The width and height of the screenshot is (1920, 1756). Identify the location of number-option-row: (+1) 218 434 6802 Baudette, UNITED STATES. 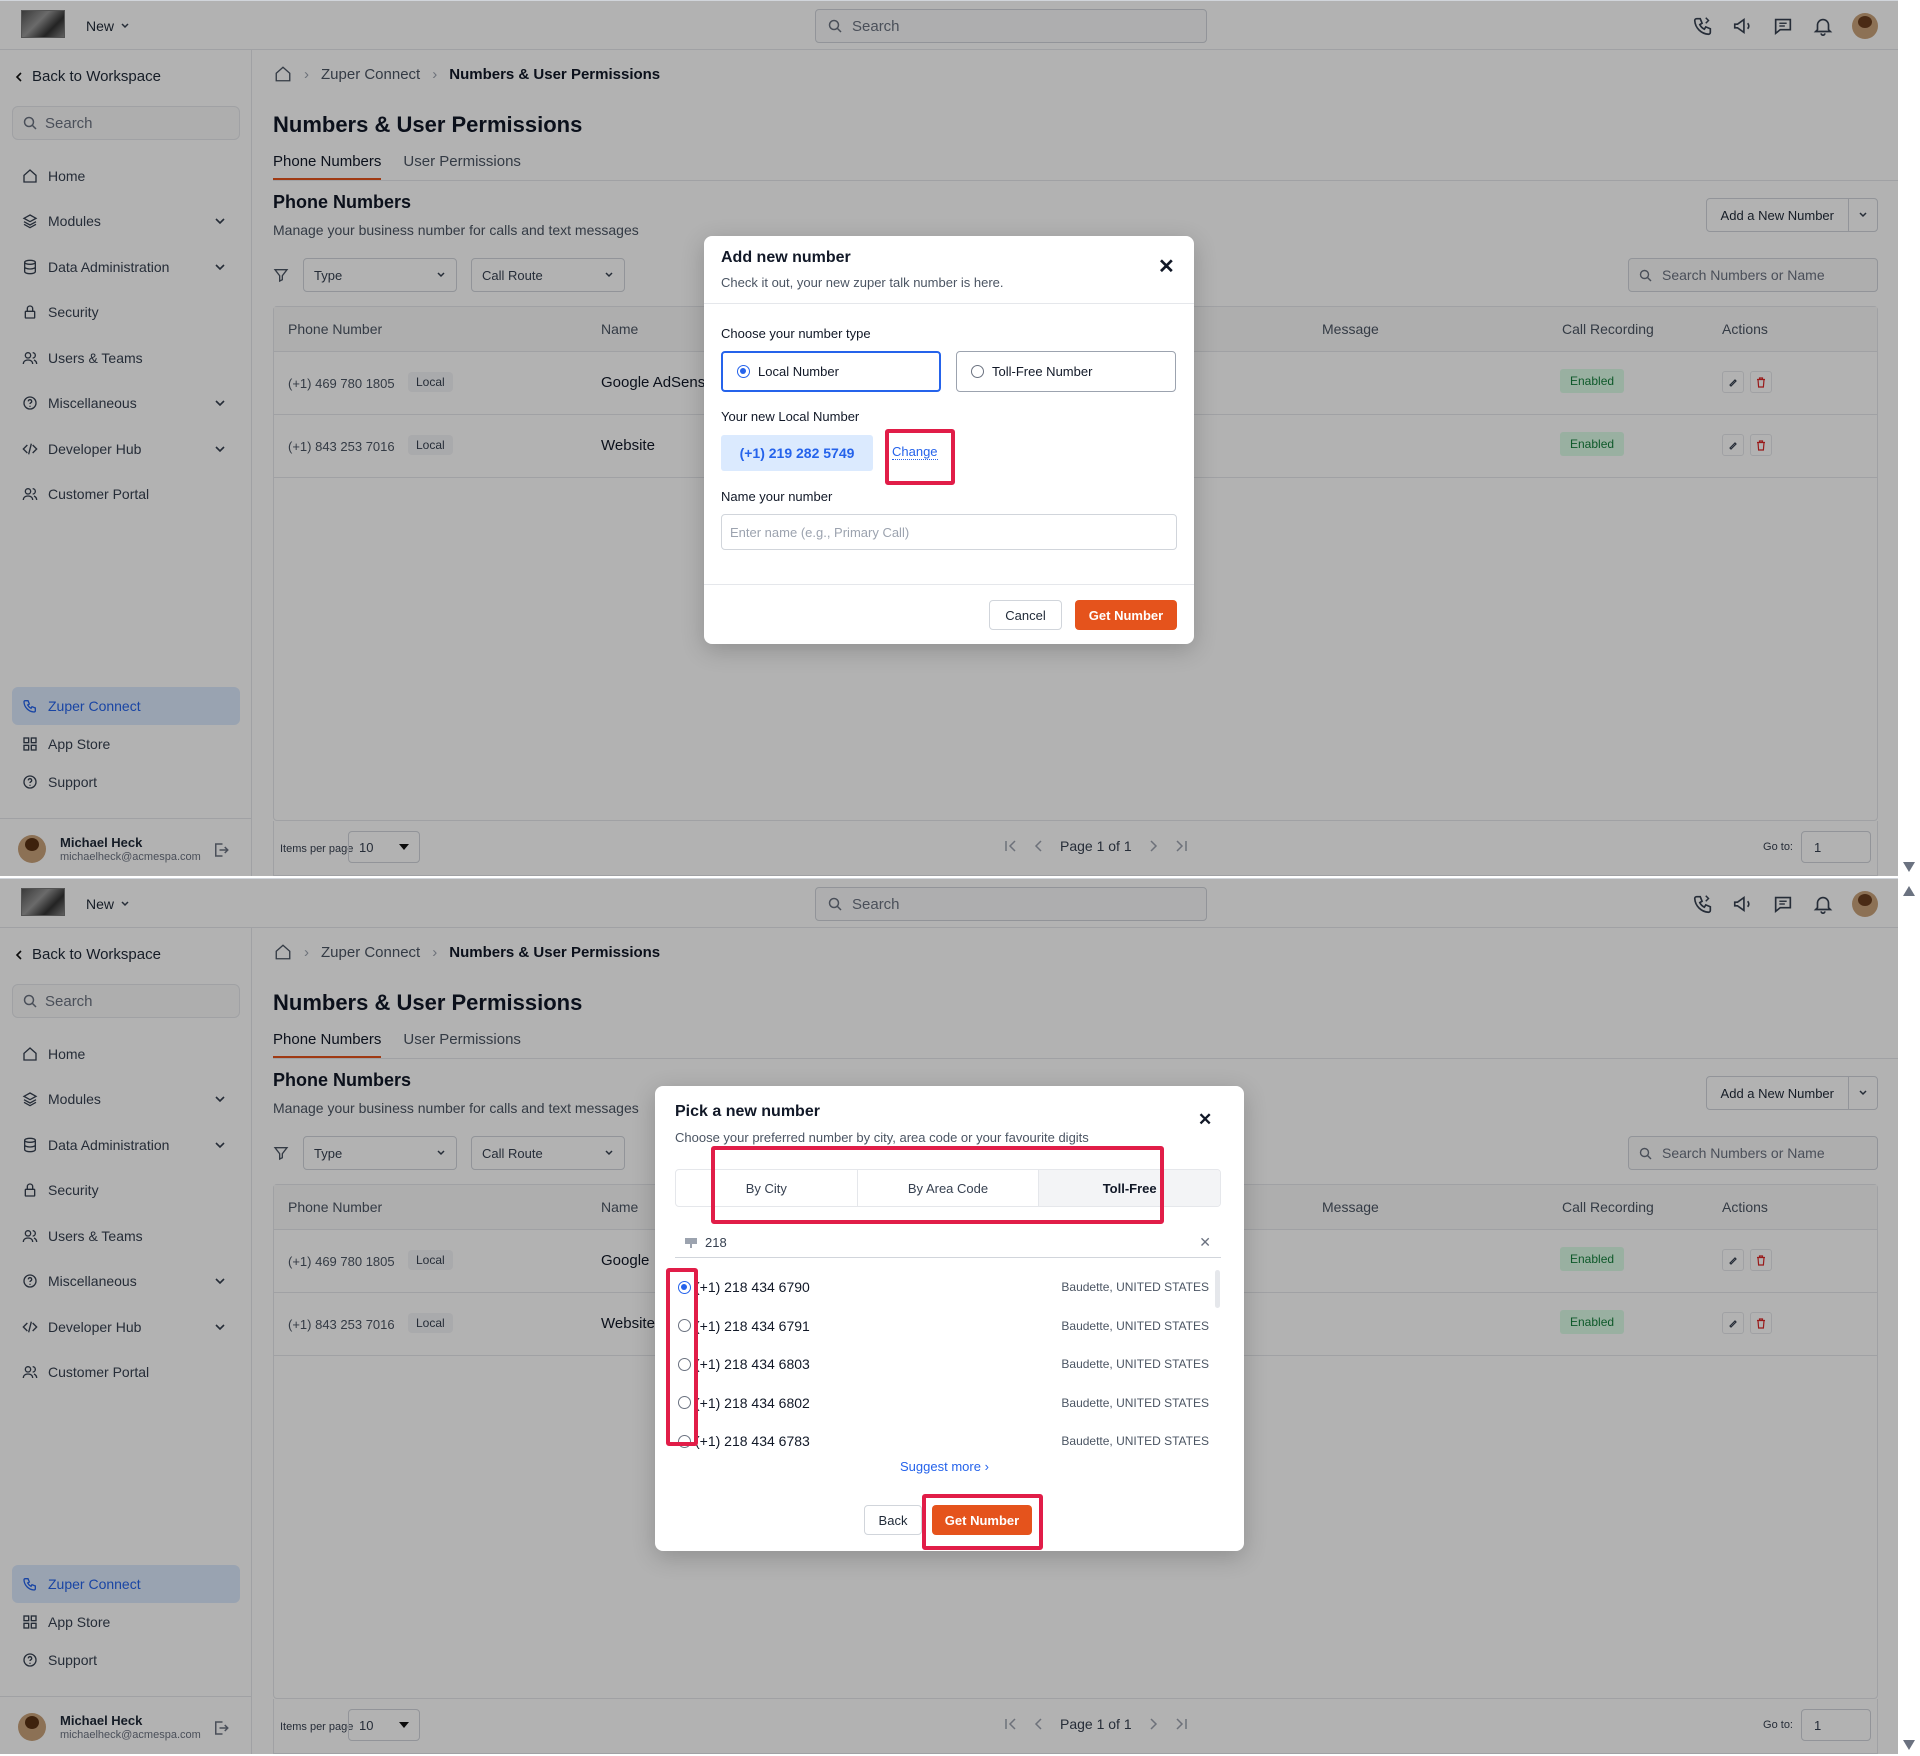
(942, 1403).